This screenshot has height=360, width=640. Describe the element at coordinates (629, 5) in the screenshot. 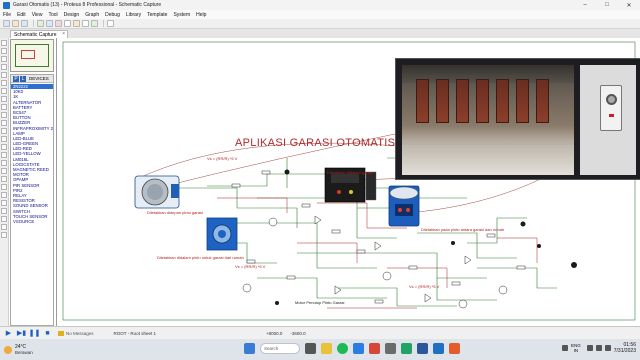

I see `close-button: ✕` at that location.